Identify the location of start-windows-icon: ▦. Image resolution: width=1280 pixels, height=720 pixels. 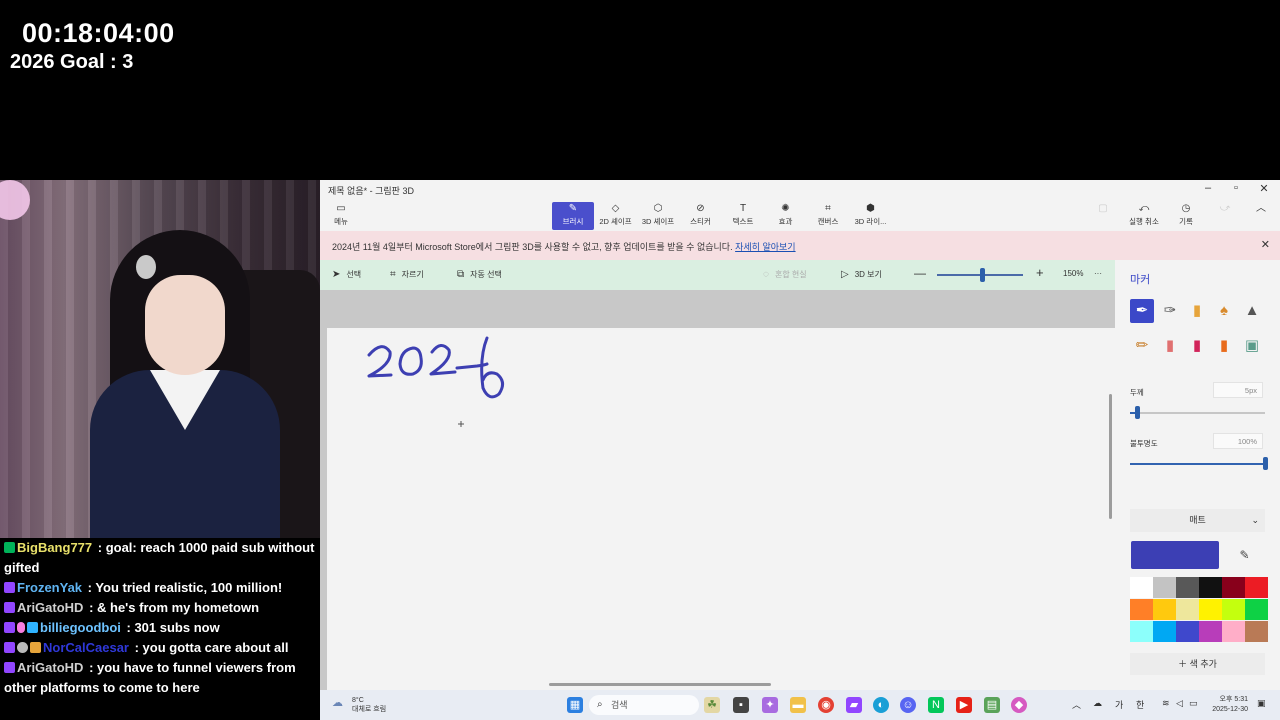
(575, 705).